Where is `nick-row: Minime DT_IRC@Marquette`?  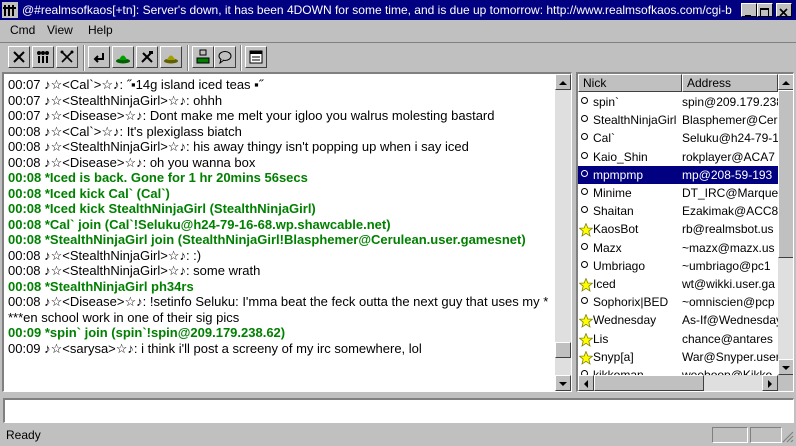
nick-row: Minime DT_IRC@Marquette is located at coordinates (678, 193).